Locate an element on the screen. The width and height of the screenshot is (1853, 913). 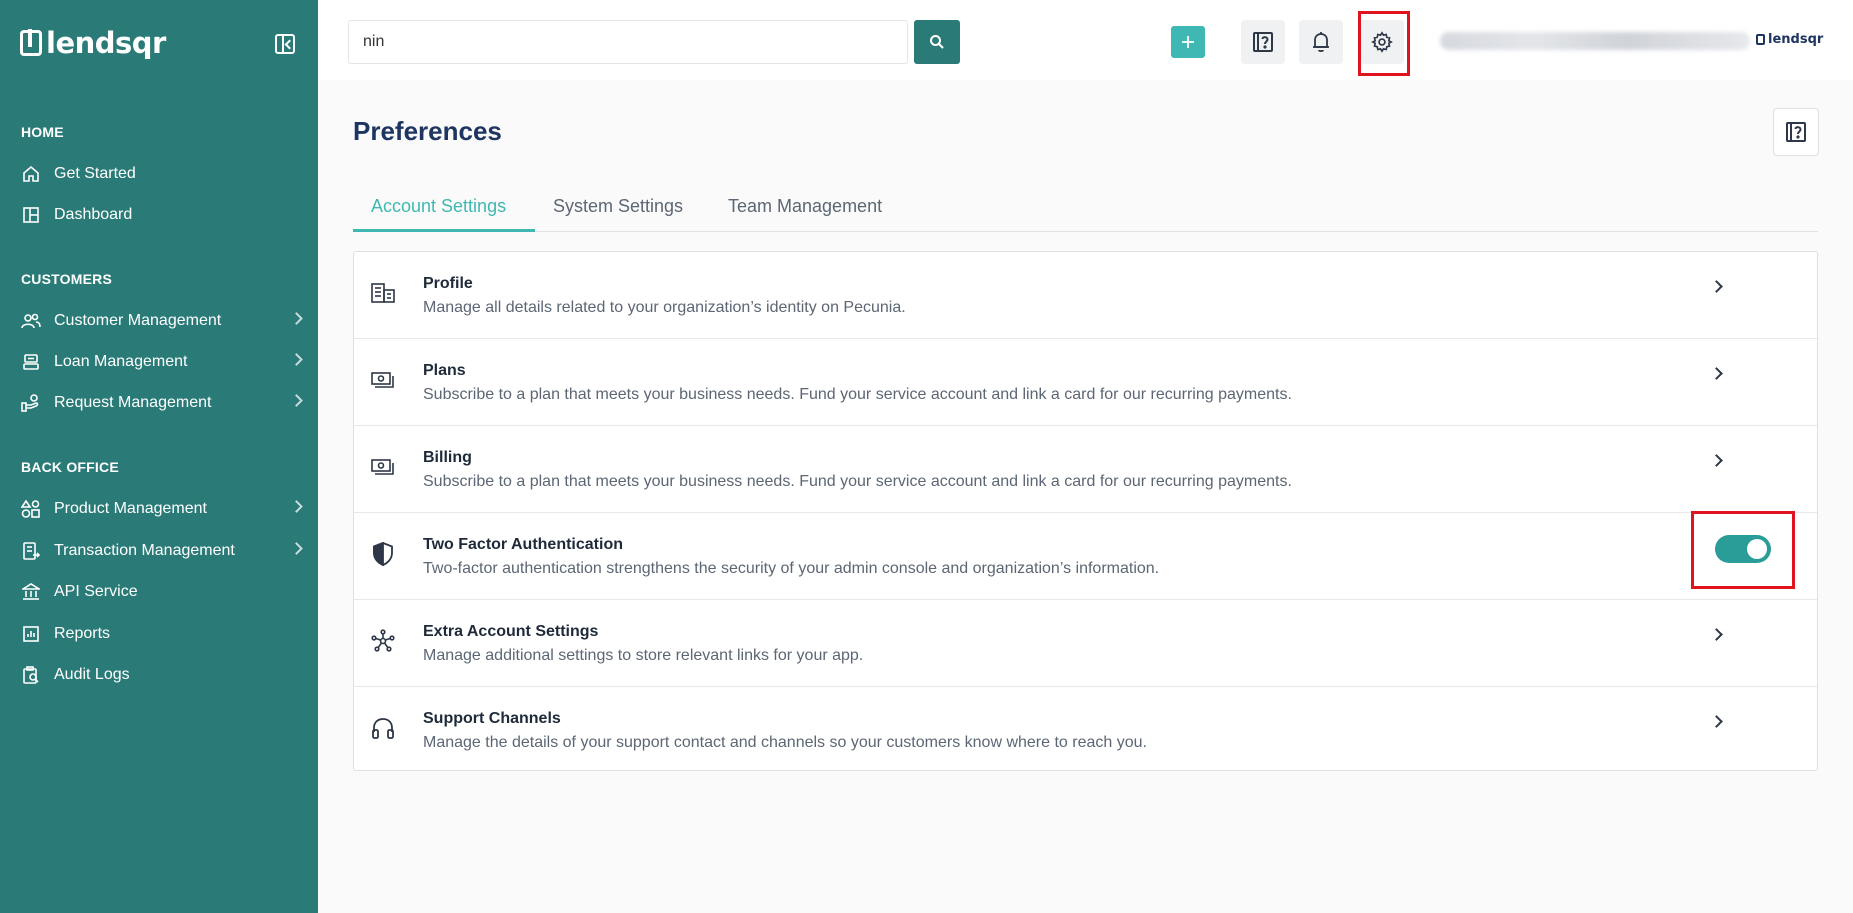
sidebar-item-api-service: API Service is located at coordinates (161, 592).